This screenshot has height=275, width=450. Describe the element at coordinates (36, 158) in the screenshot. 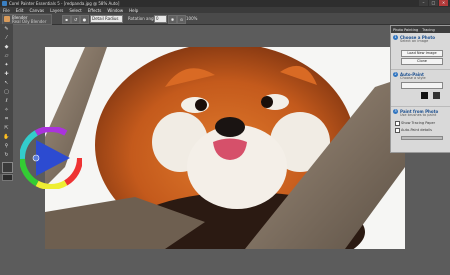

I see `color-picker-handle` at that location.